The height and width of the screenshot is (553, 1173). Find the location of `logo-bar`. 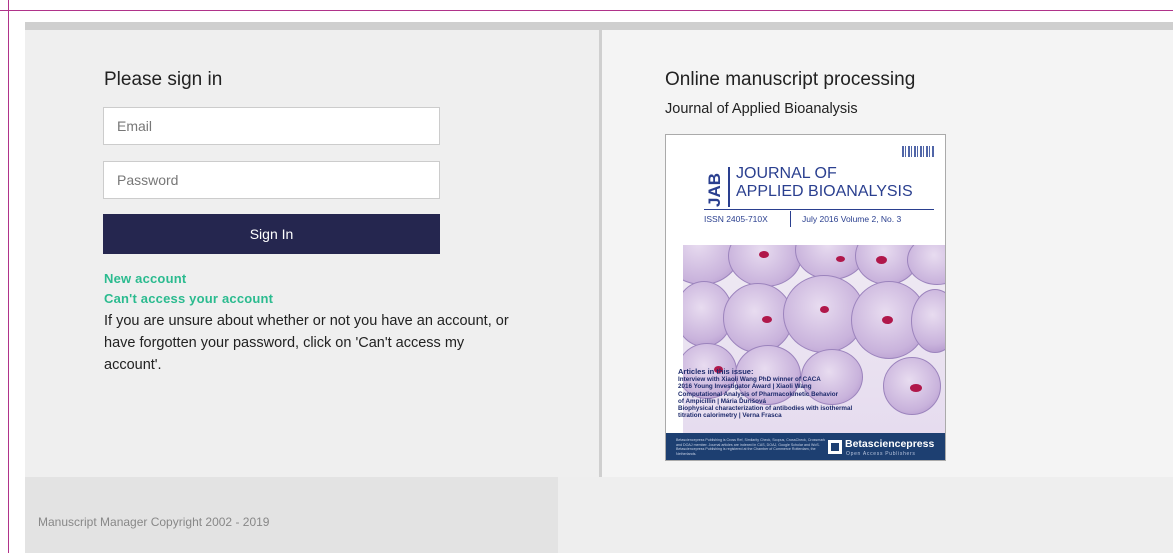

logo-bar is located at coordinates (729, 187).